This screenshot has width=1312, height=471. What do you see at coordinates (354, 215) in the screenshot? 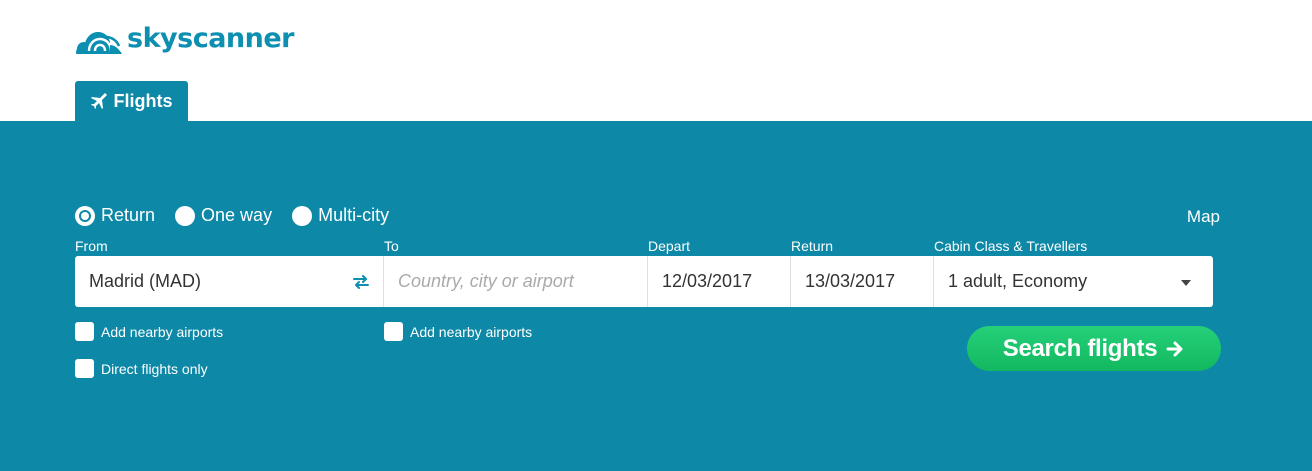
I see `radio-multi-city-label: Multi-city` at bounding box center [354, 215].